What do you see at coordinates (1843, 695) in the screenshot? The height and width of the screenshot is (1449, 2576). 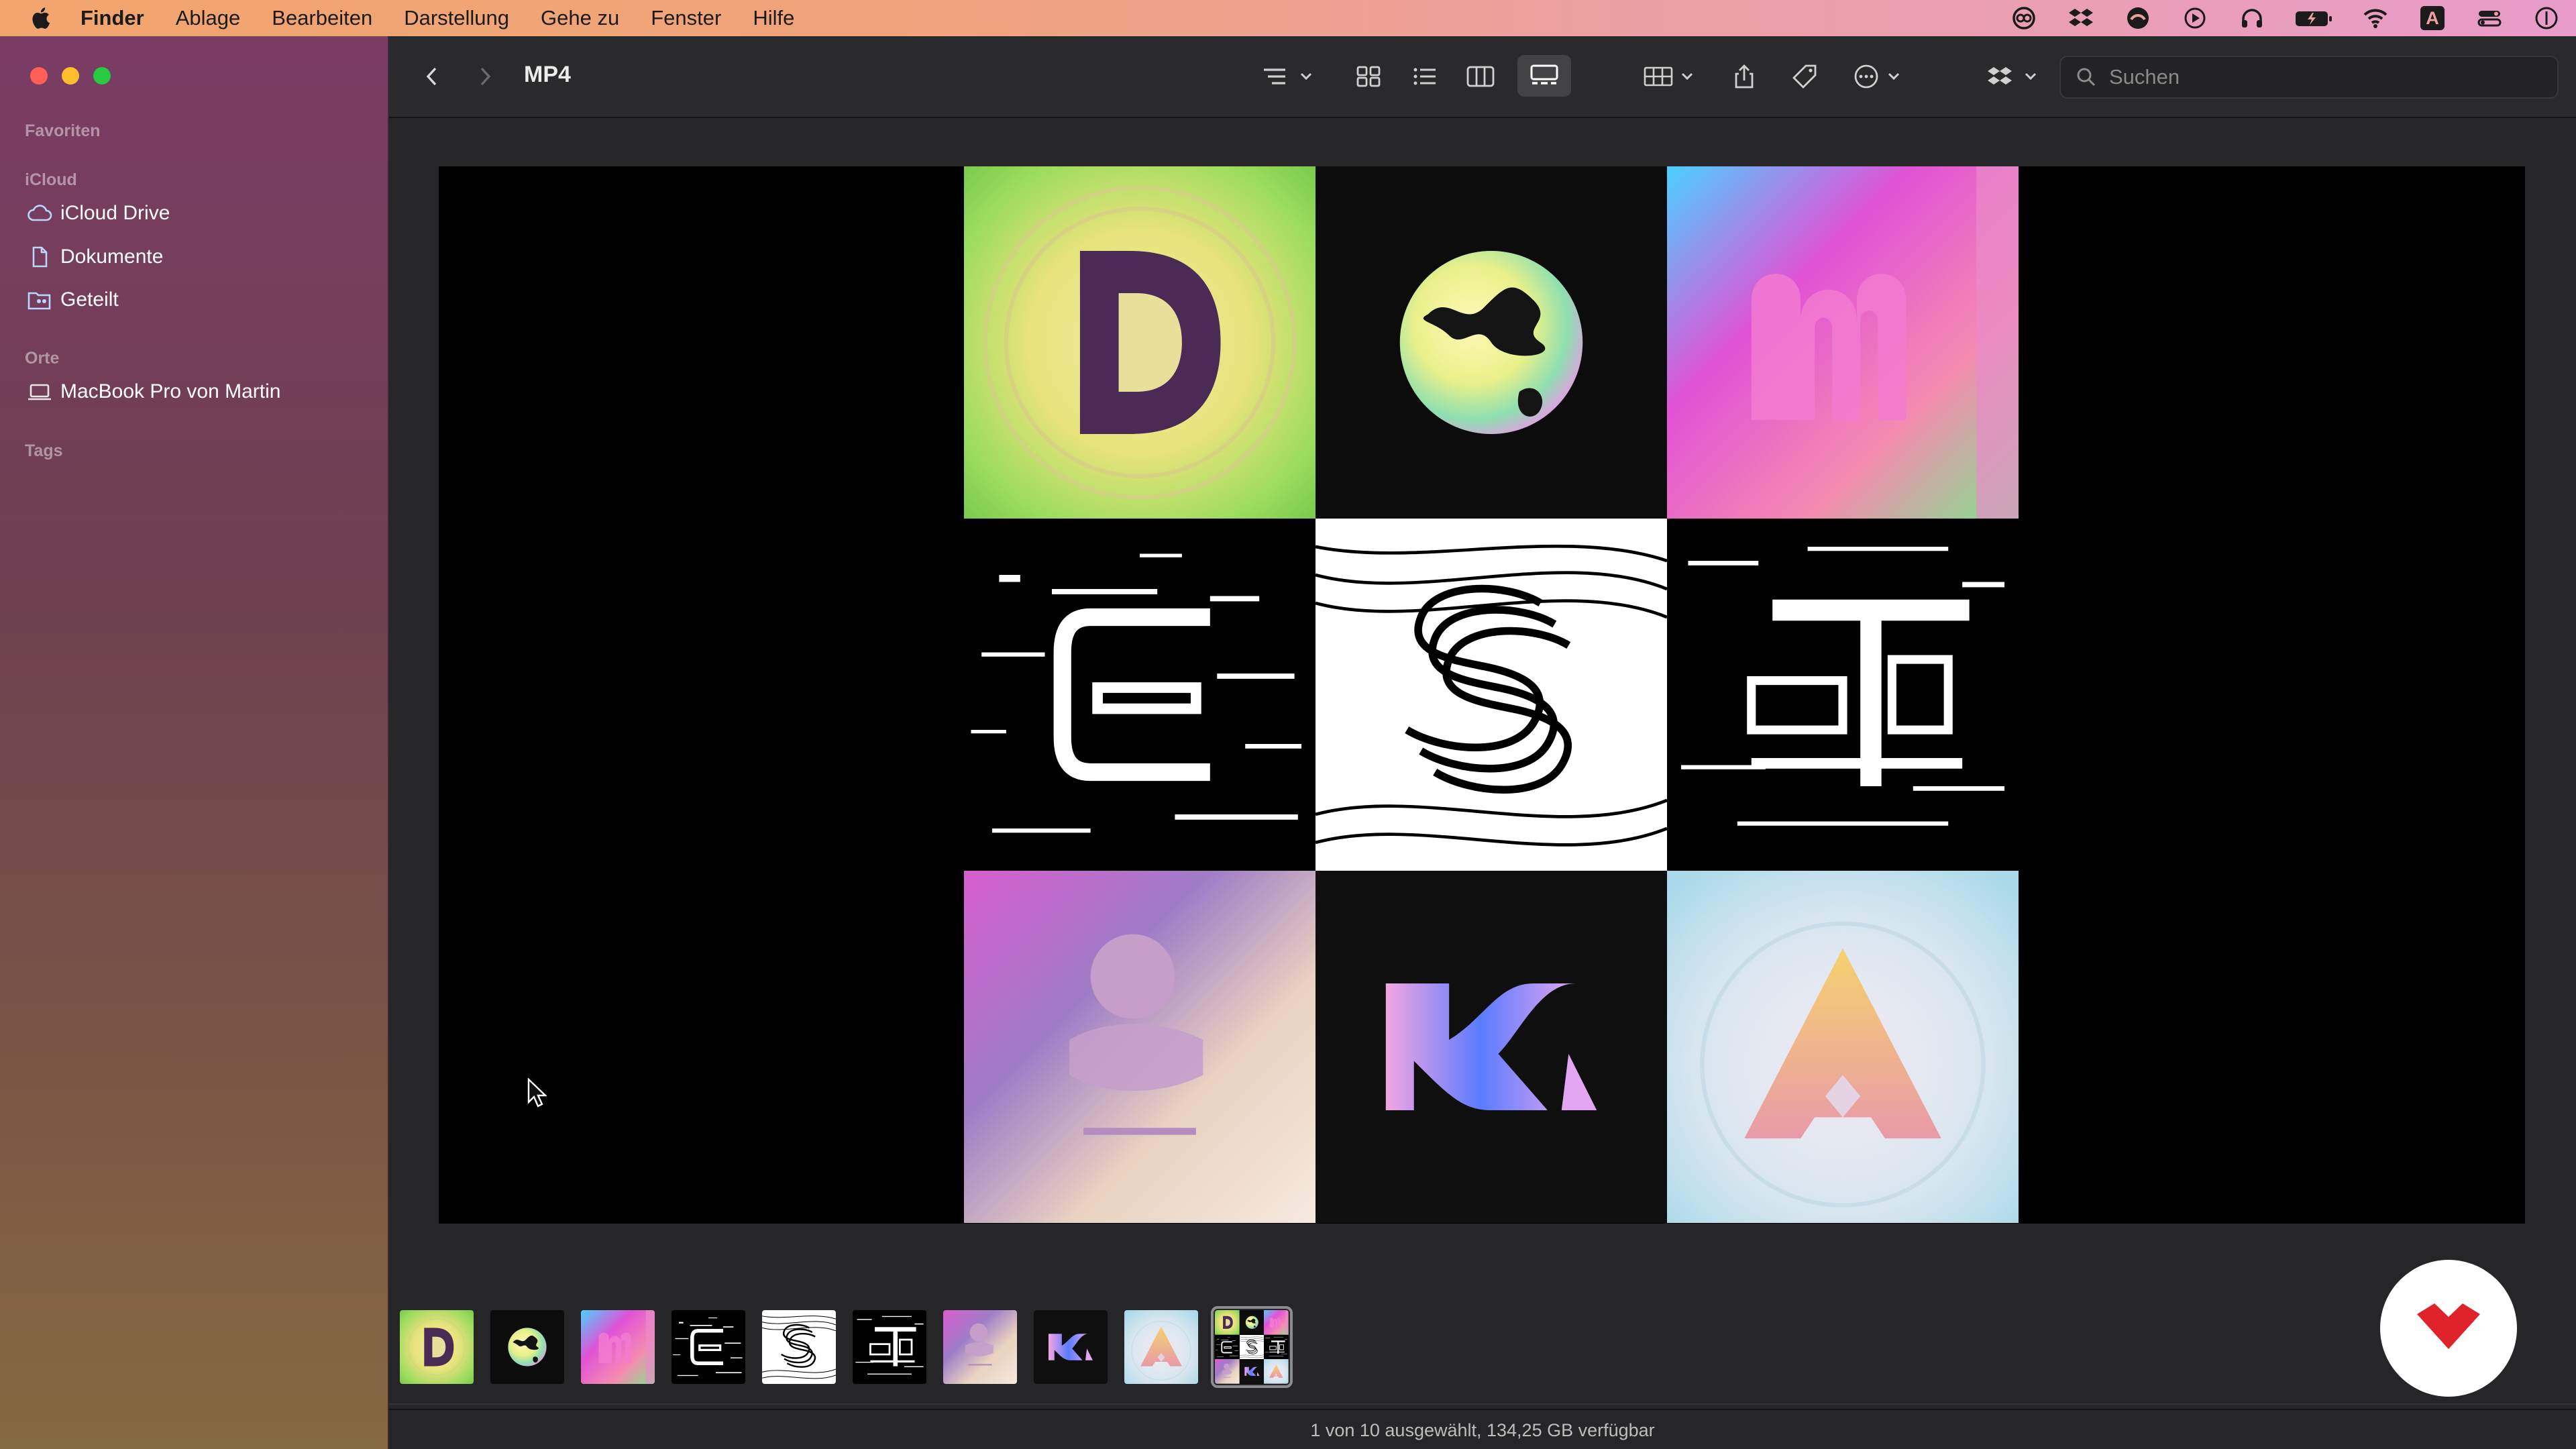 I see `tile-t` at bounding box center [1843, 695].